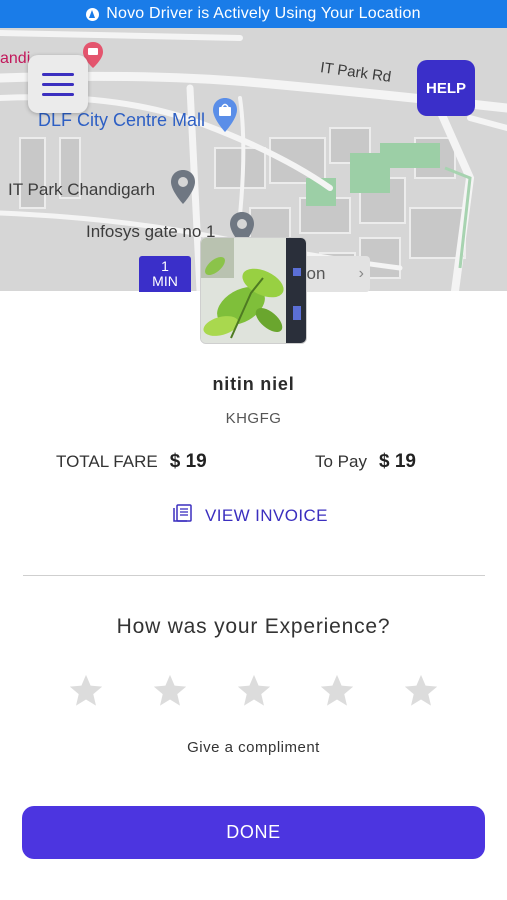 The width and height of the screenshot is (507, 900). Describe the element at coordinates (183, 515) in the screenshot. I see `document-icon` at that location.